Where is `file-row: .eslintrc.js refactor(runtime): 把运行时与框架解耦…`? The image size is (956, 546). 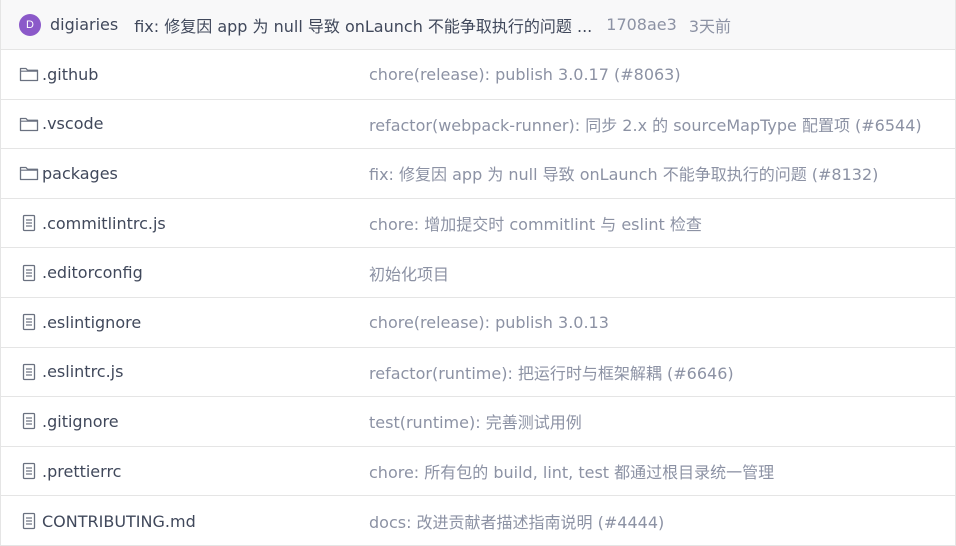 file-row: .eslintrc.js refactor(runtime): 把运行时与框架解耦… is located at coordinates (478, 373).